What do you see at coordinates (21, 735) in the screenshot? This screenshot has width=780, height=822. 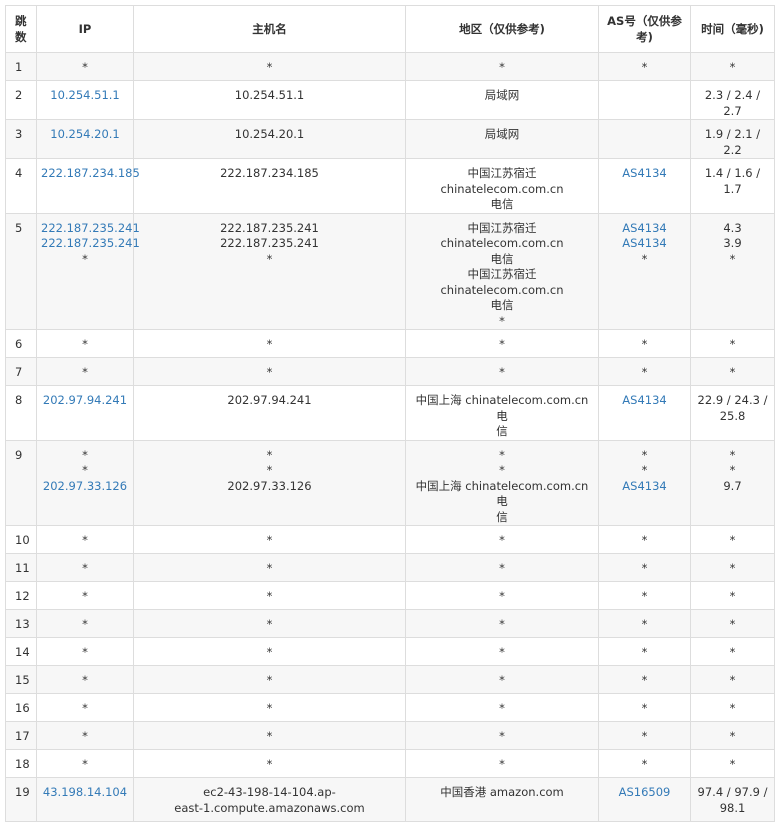 I see `hop-cell: 17` at bounding box center [21, 735].